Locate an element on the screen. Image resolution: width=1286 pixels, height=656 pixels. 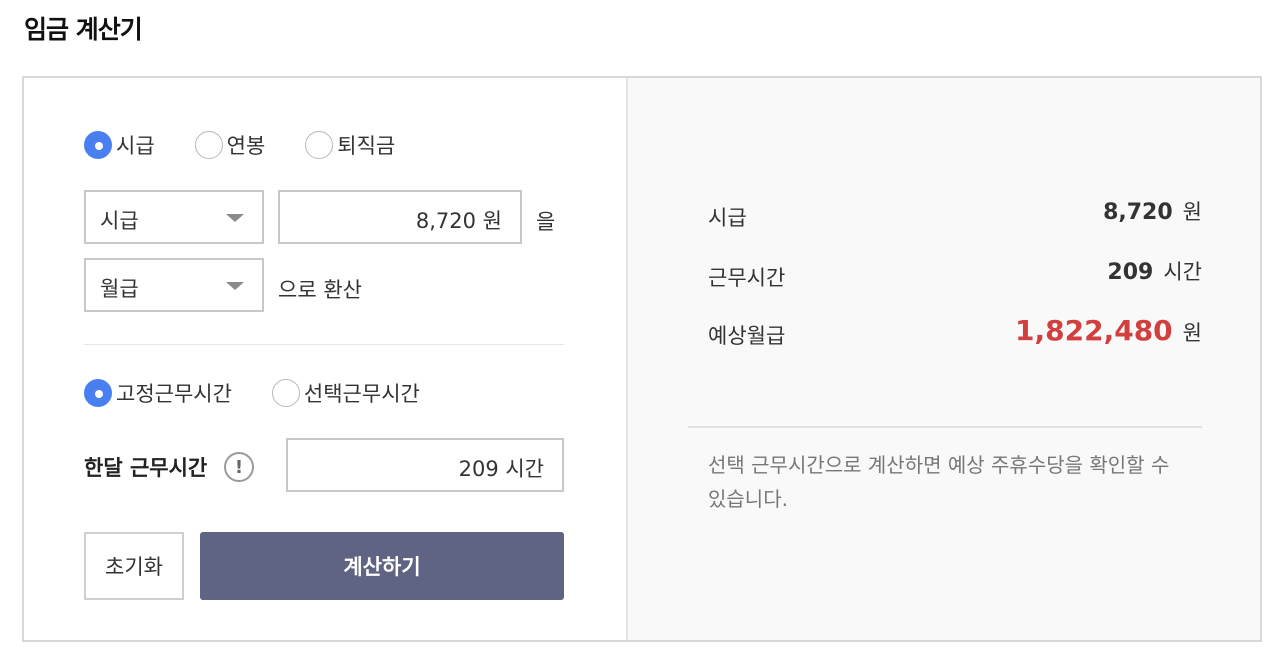
radio-hourly: 시급 is located at coordinates (119, 145).